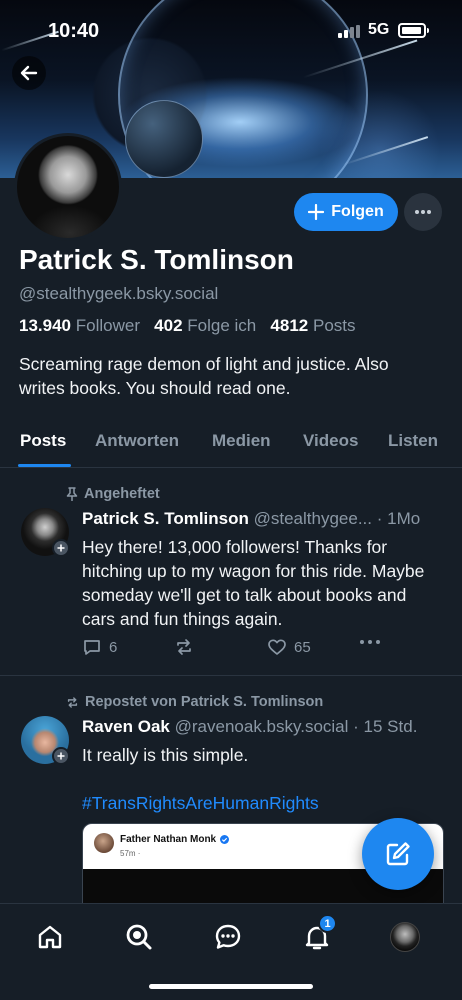 Image resolution: width=462 pixels, height=1000 pixels. I want to click on follow-button: Folgen, so click(346, 212).